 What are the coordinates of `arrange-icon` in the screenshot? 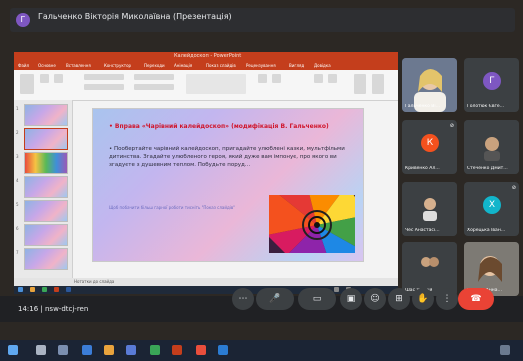 It's located at (262, 78).